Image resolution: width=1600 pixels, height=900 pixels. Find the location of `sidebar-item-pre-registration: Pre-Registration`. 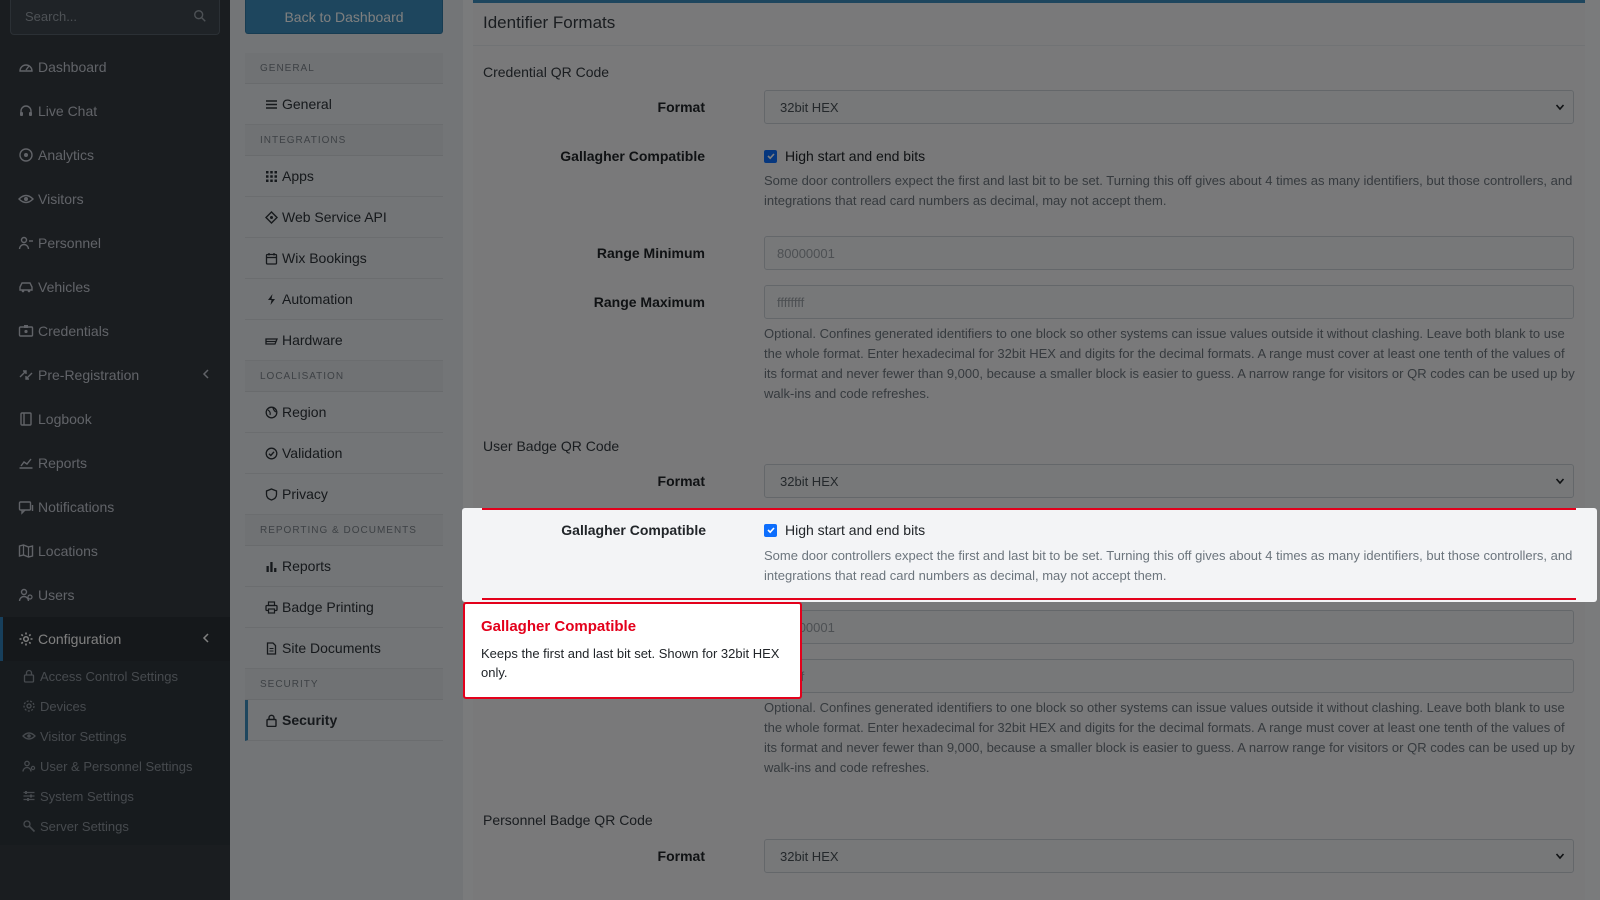

sidebar-item-pre-registration: Pre-Registration is located at coordinates (115, 375).